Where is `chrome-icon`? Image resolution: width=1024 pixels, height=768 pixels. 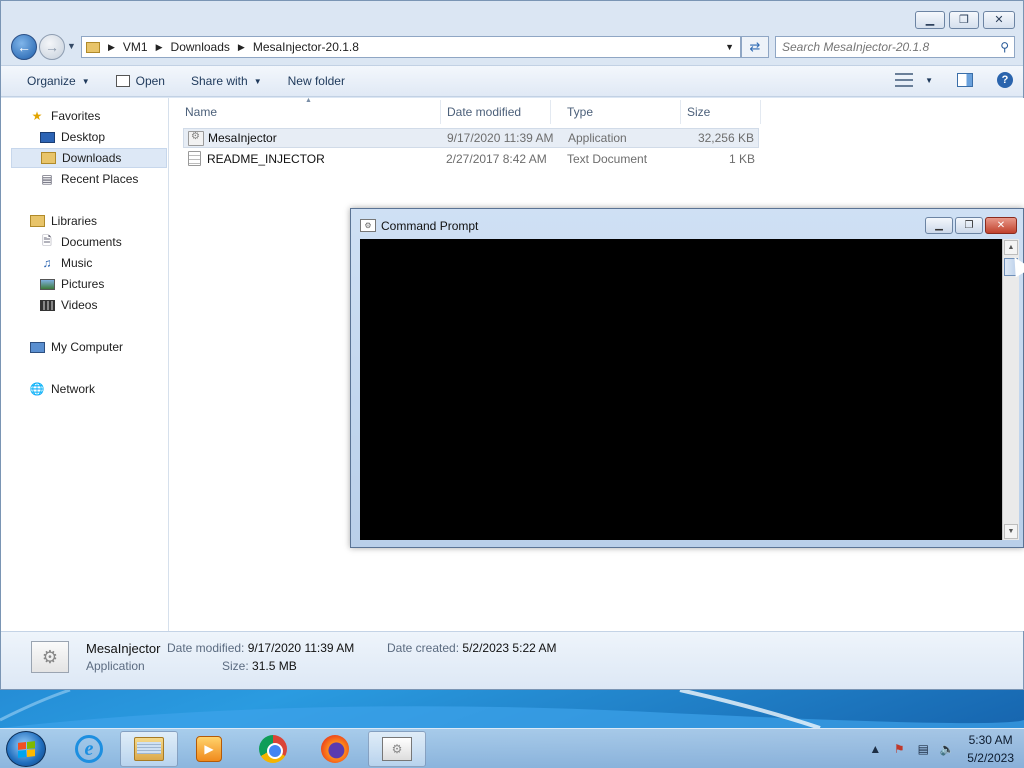 chrome-icon is located at coordinates (273, 749).